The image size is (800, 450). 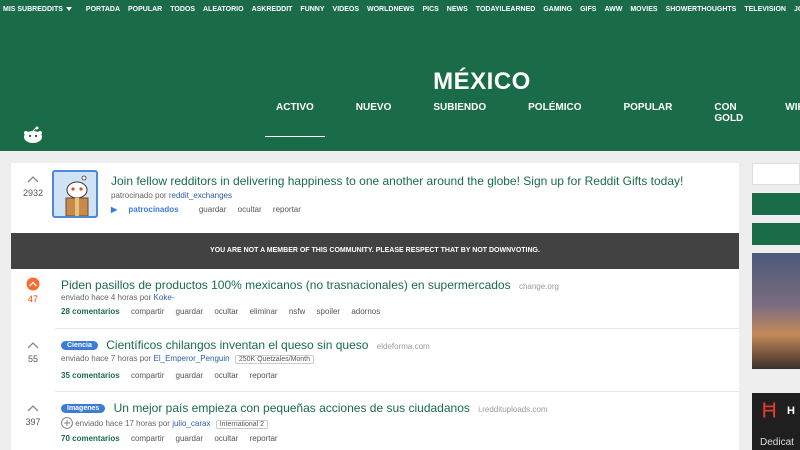 I want to click on subreddit-link: TODAYILEARNED, so click(x=506, y=9).